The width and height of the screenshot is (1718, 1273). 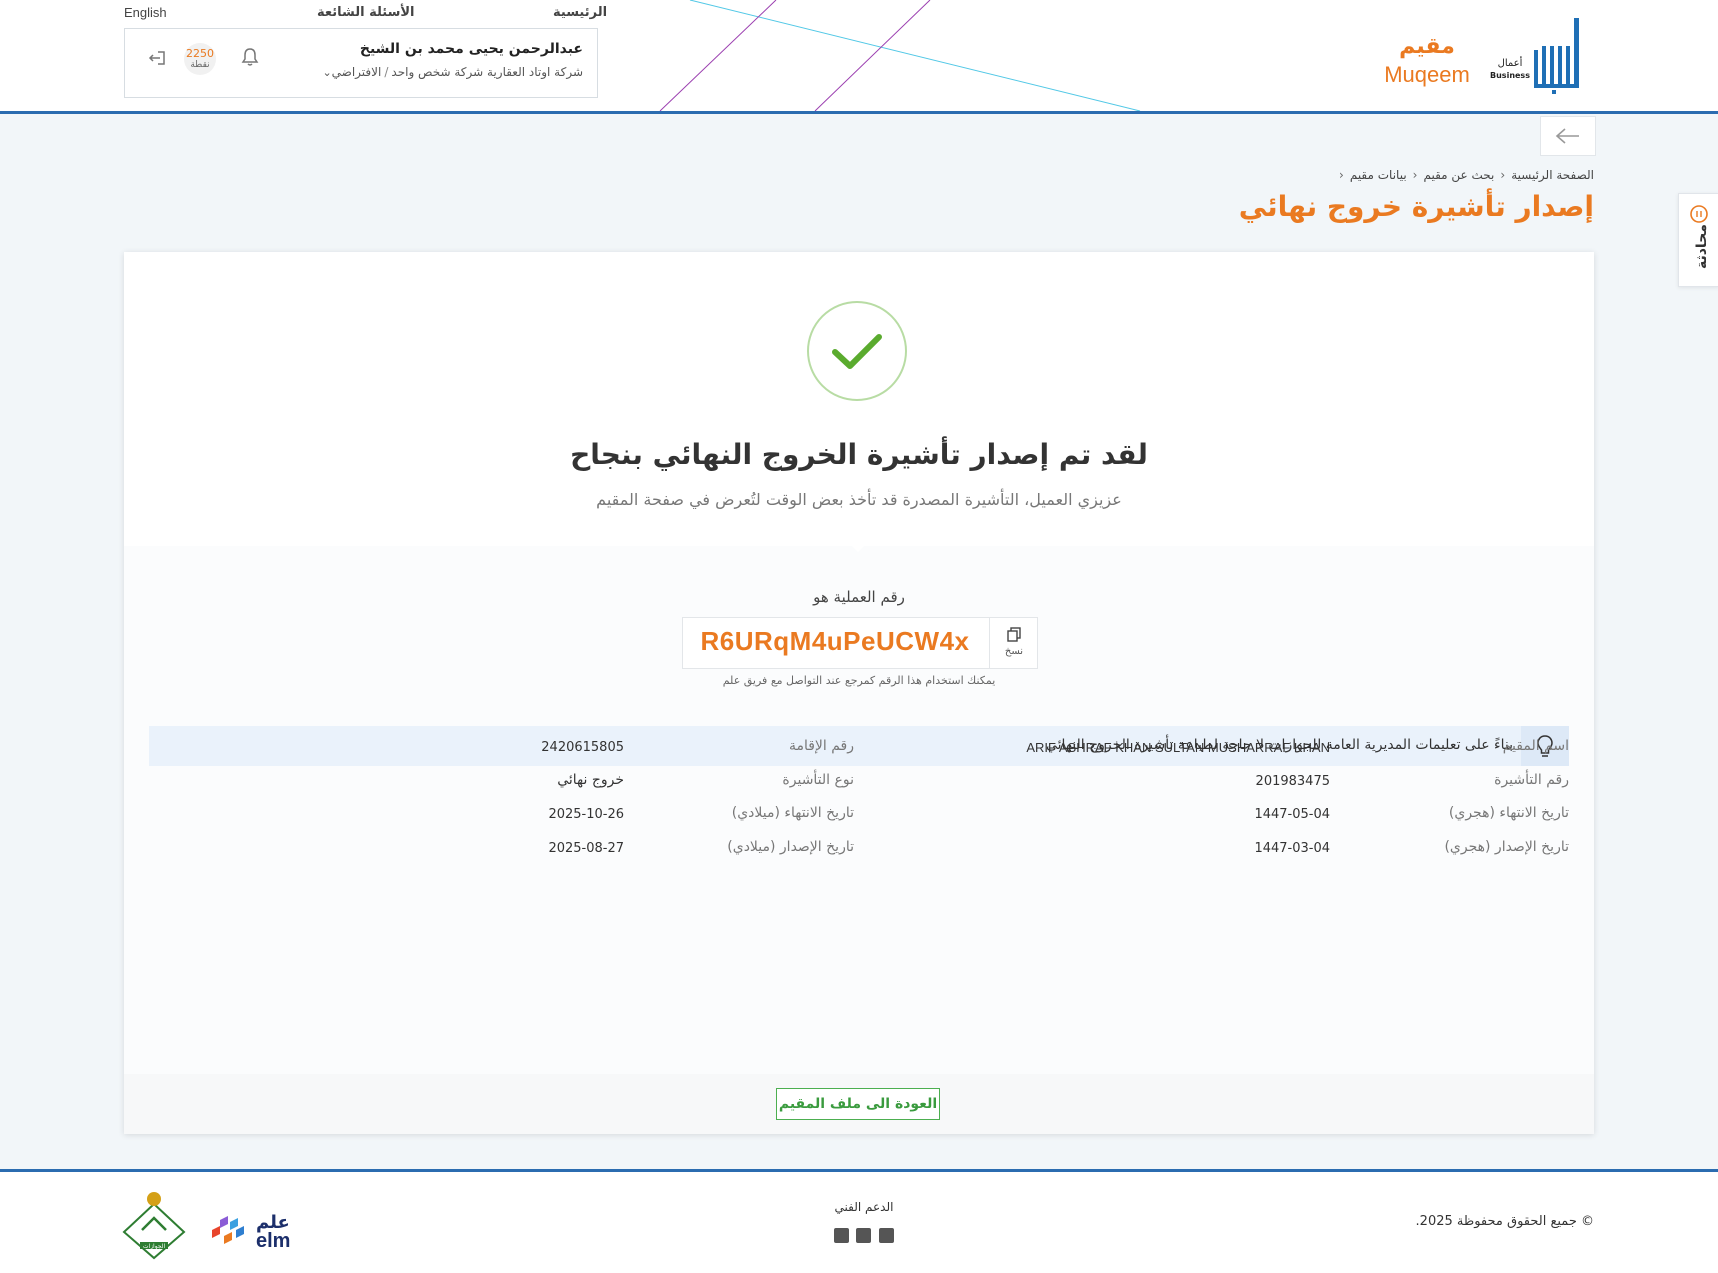 What do you see at coordinates (1508, 813) in the screenshot?
I see `expiry-hijri-label: تاريخ الانتهاء (هجري)` at bounding box center [1508, 813].